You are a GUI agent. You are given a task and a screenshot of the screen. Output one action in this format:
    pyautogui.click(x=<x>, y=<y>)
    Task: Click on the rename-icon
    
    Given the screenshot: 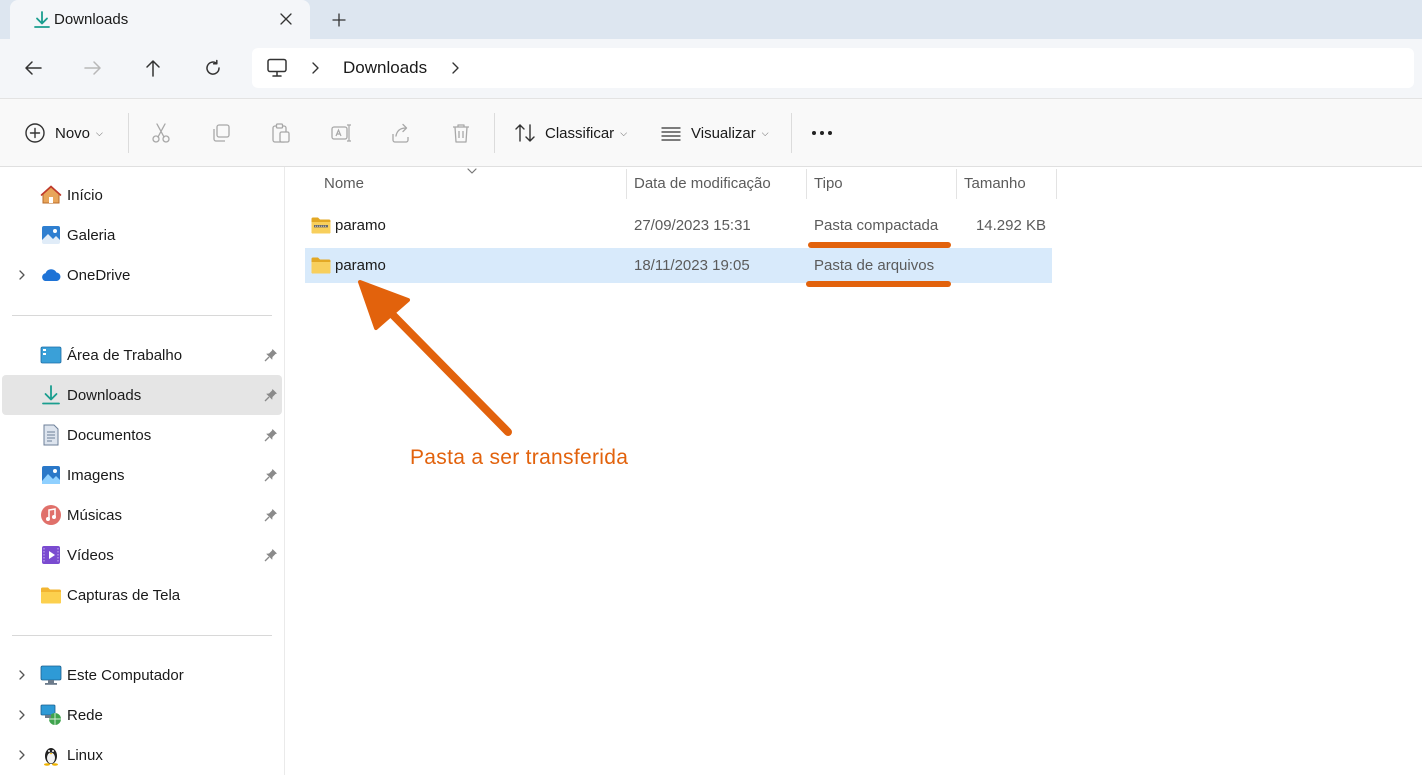 What is the action you would take?
    pyautogui.click(x=341, y=133)
    